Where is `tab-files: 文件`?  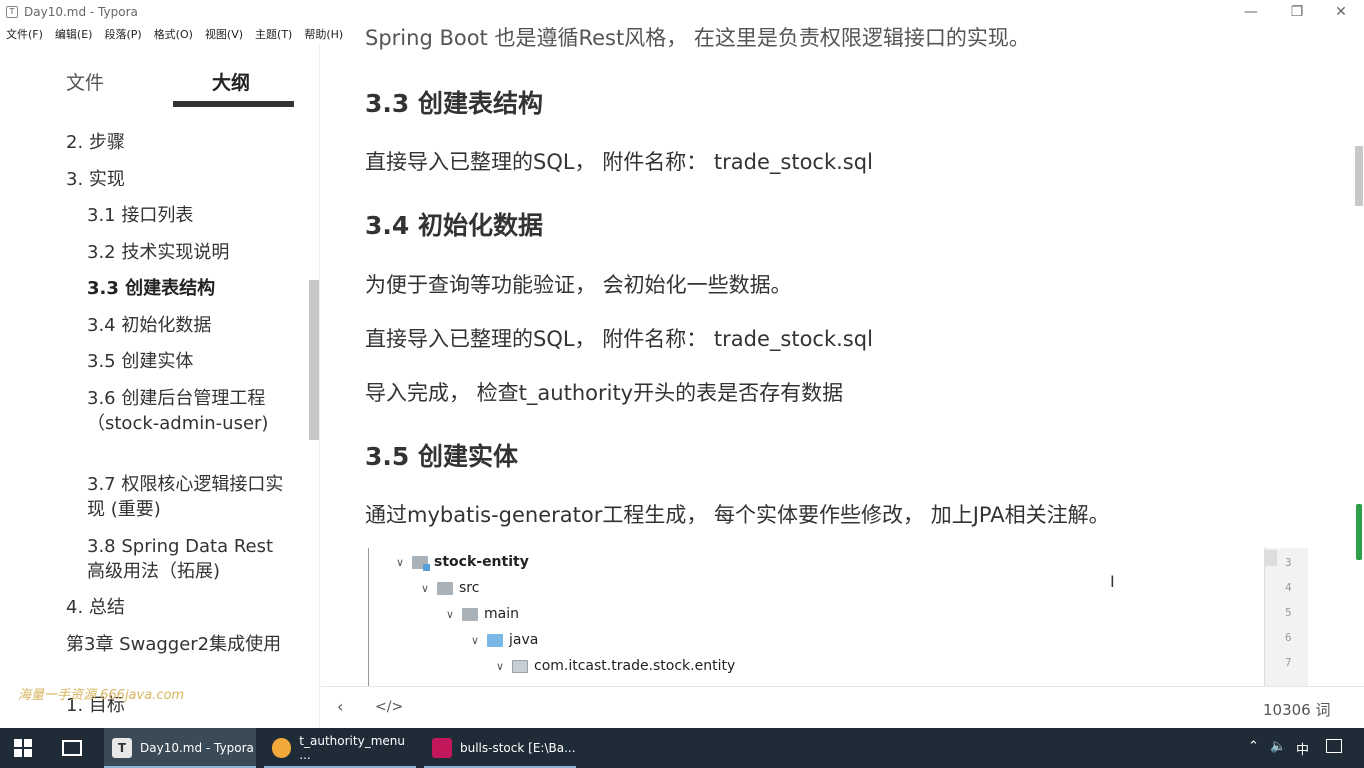
tab-files: 文件 is located at coordinates (85, 81).